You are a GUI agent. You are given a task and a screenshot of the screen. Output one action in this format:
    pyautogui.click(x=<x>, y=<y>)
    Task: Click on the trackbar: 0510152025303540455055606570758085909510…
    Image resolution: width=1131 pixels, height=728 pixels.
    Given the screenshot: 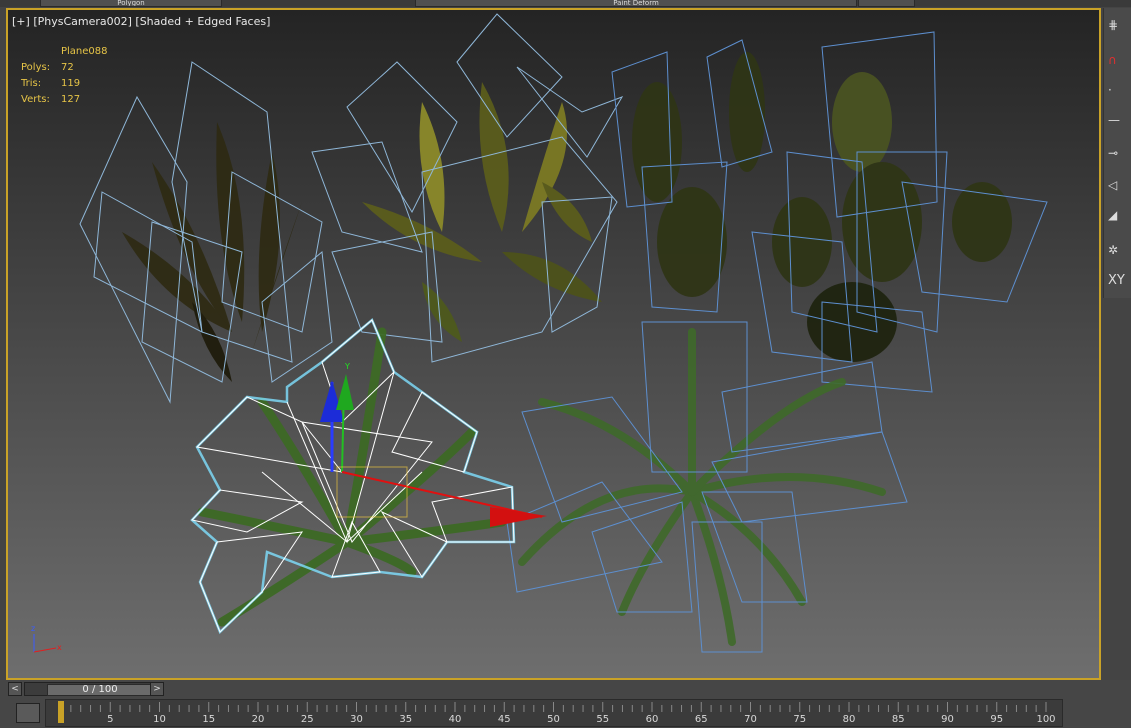 What is the action you would take?
    pyautogui.click(x=554, y=713)
    